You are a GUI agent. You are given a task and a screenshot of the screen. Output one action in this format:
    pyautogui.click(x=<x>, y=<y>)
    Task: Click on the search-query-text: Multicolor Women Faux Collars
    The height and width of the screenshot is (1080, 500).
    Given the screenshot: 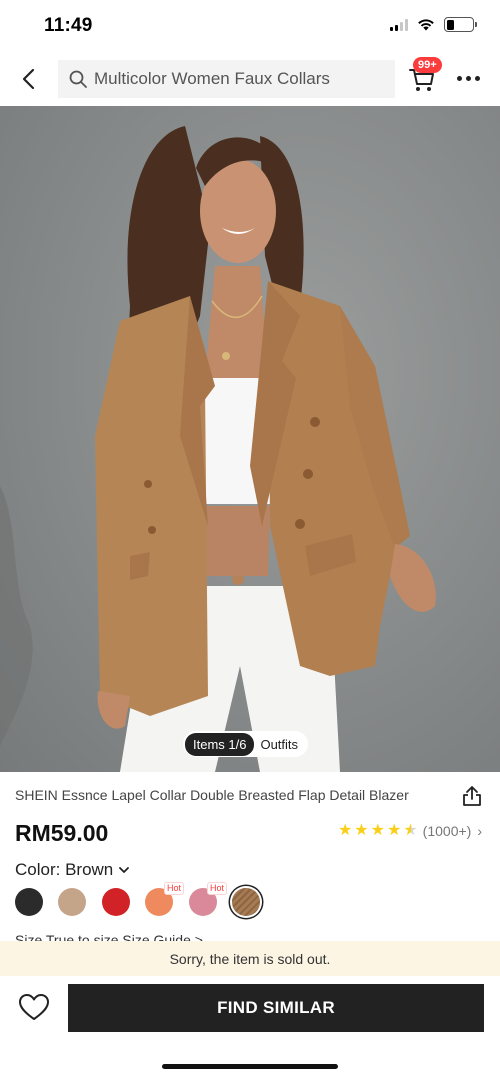 What is the action you would take?
    pyautogui.click(x=212, y=78)
    